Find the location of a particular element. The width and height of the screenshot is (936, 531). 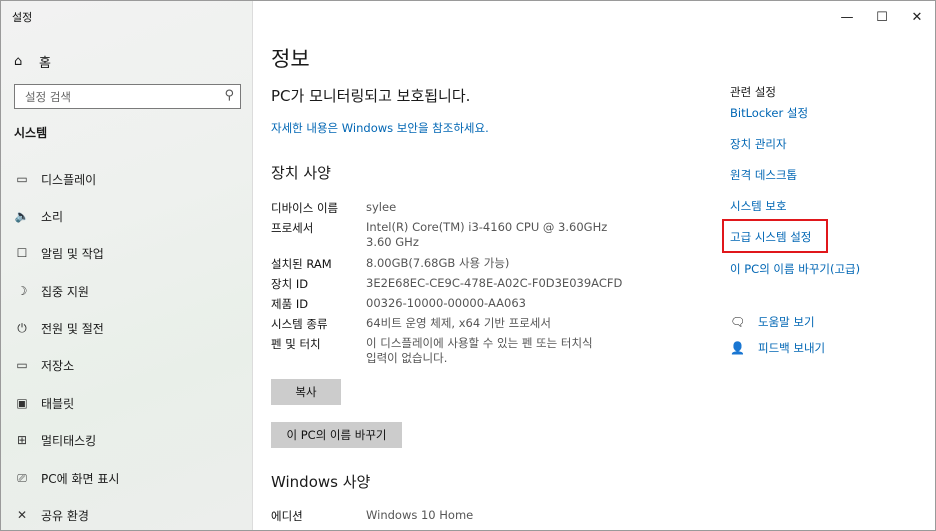

sidebar-item-label: 멀티태스킹 is located at coordinates (69, 440).